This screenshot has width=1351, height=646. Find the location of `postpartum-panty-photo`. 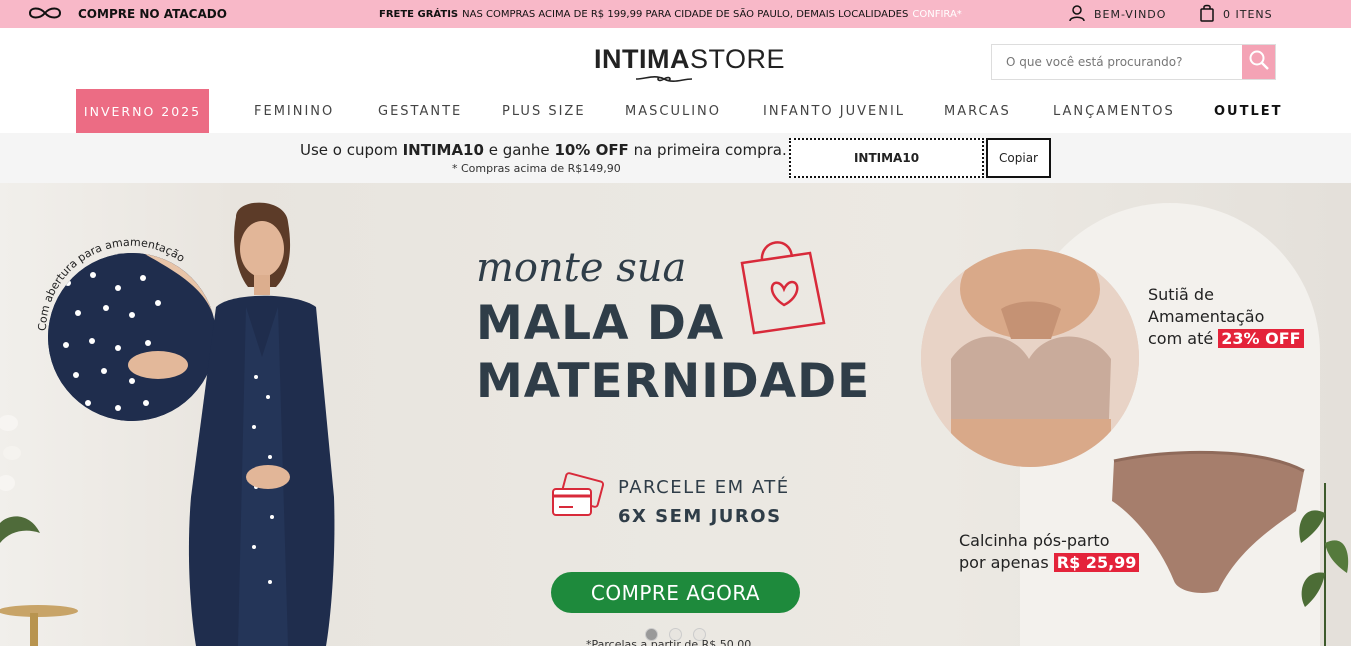

postpartum-panty-photo is located at coordinates (1208, 521).